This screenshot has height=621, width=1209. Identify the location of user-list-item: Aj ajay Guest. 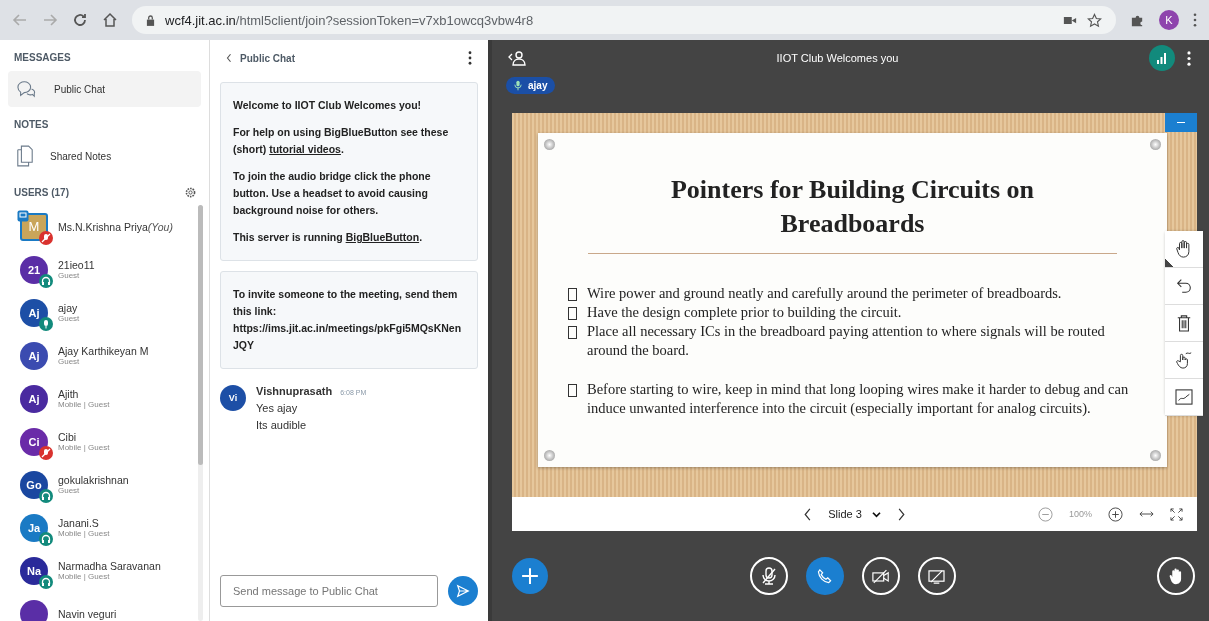
(102, 312).